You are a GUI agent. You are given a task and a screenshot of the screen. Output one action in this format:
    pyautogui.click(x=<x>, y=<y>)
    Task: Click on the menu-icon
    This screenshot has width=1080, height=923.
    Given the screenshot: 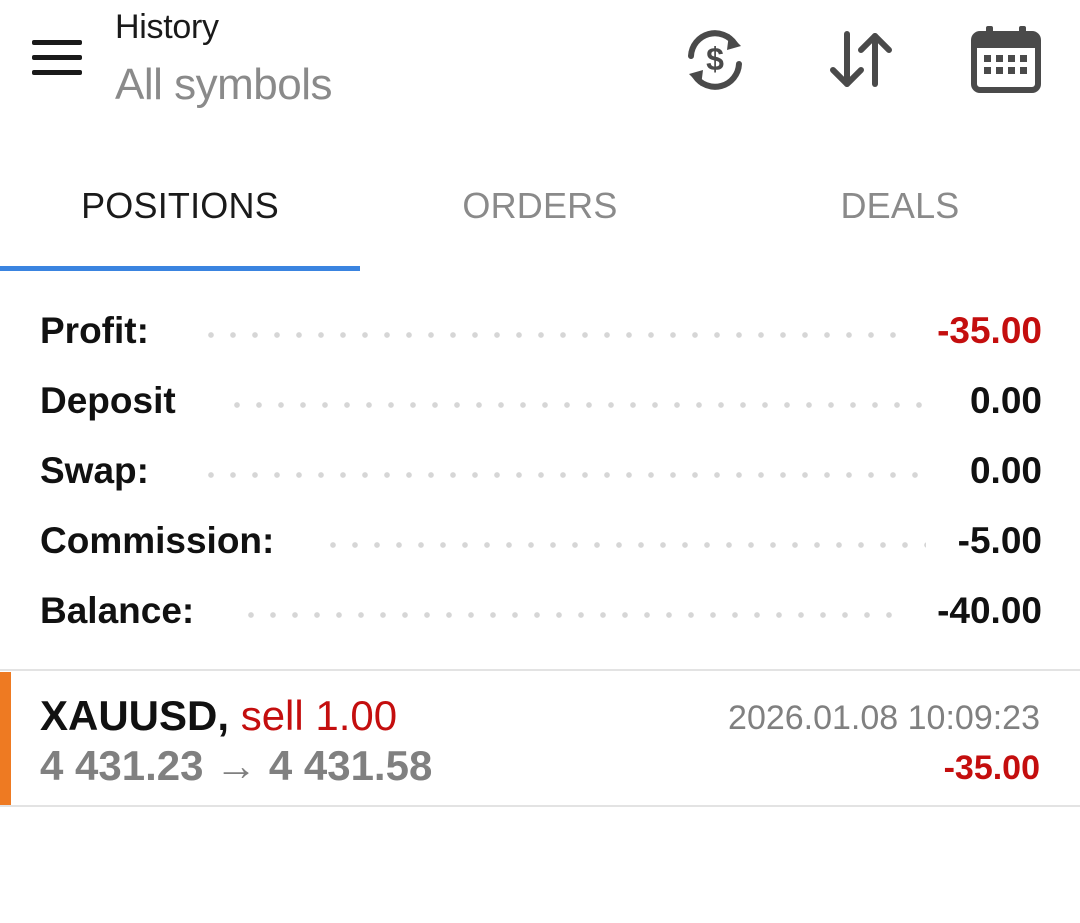 What is the action you would take?
    pyautogui.click(x=56, y=58)
    